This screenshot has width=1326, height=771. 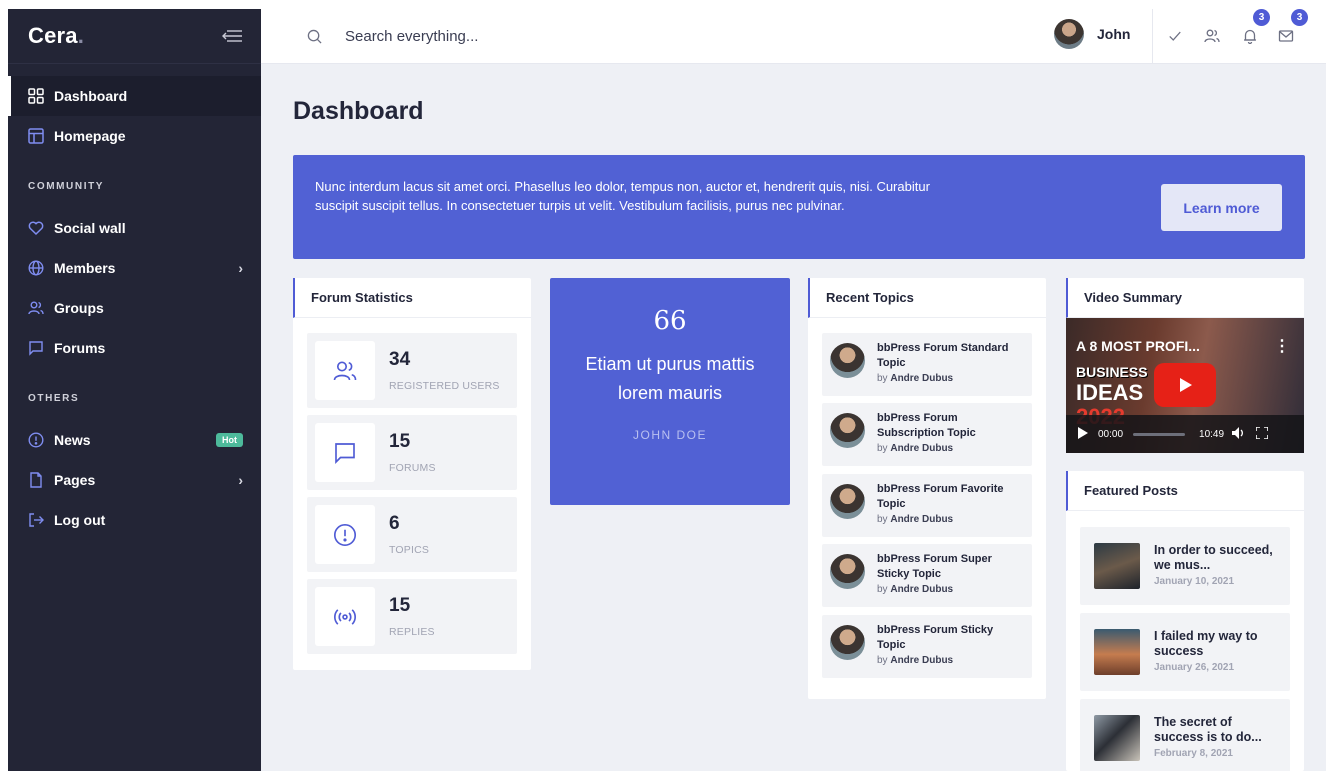 What do you see at coordinates (1212, 434) in the screenshot?
I see `total-time: 10:49` at bounding box center [1212, 434].